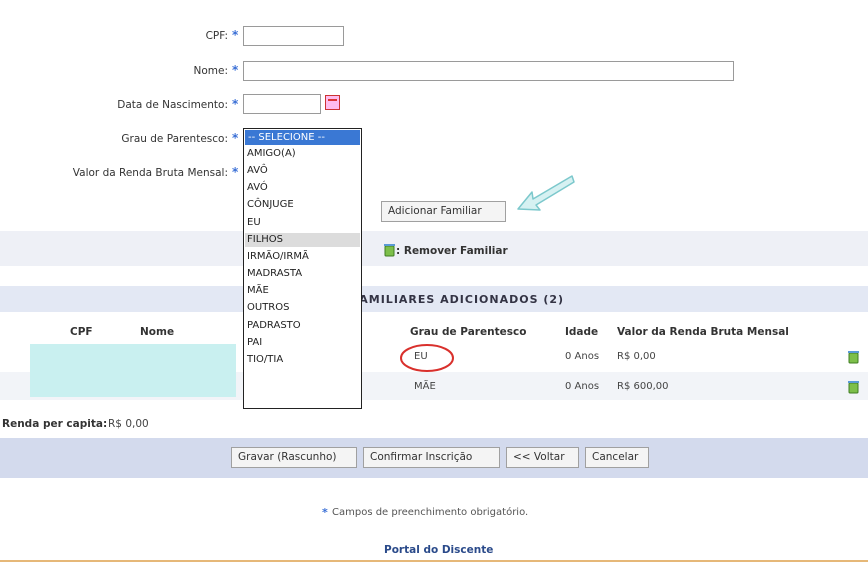 Image resolution: width=868 pixels, height=563 pixels. Describe the element at coordinates (458, 299) in the screenshot. I see `table-title: FAMILIARES ADICIONADOS (2)` at that location.